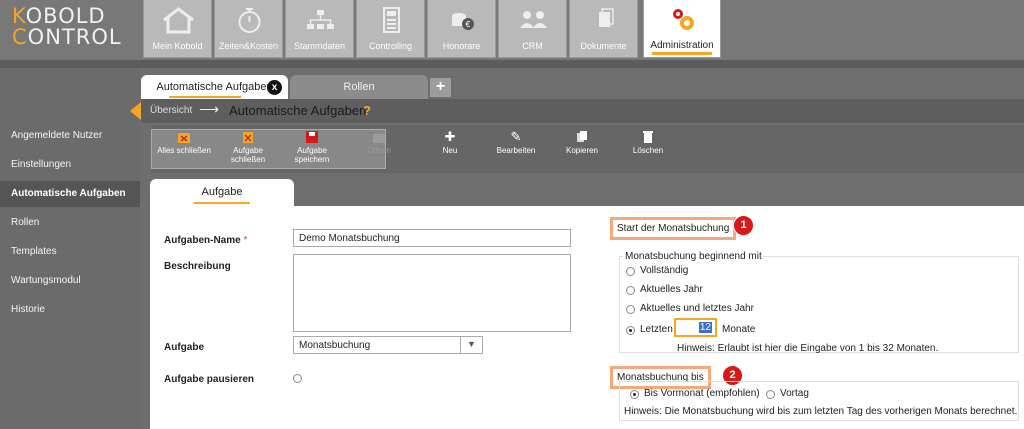 The image size is (1024, 429). Describe the element at coordinates (702, 393) in the screenshot. I see `option-label: Bis Vormonat (empfohlen)` at that location.